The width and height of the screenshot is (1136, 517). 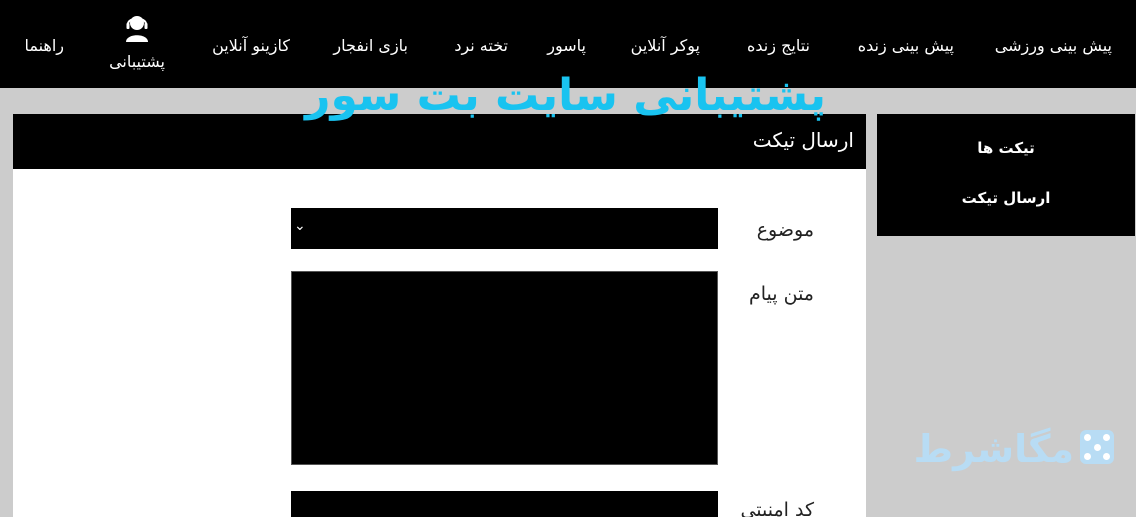 What do you see at coordinates (504, 504) in the screenshot?
I see `captcha-input` at bounding box center [504, 504].